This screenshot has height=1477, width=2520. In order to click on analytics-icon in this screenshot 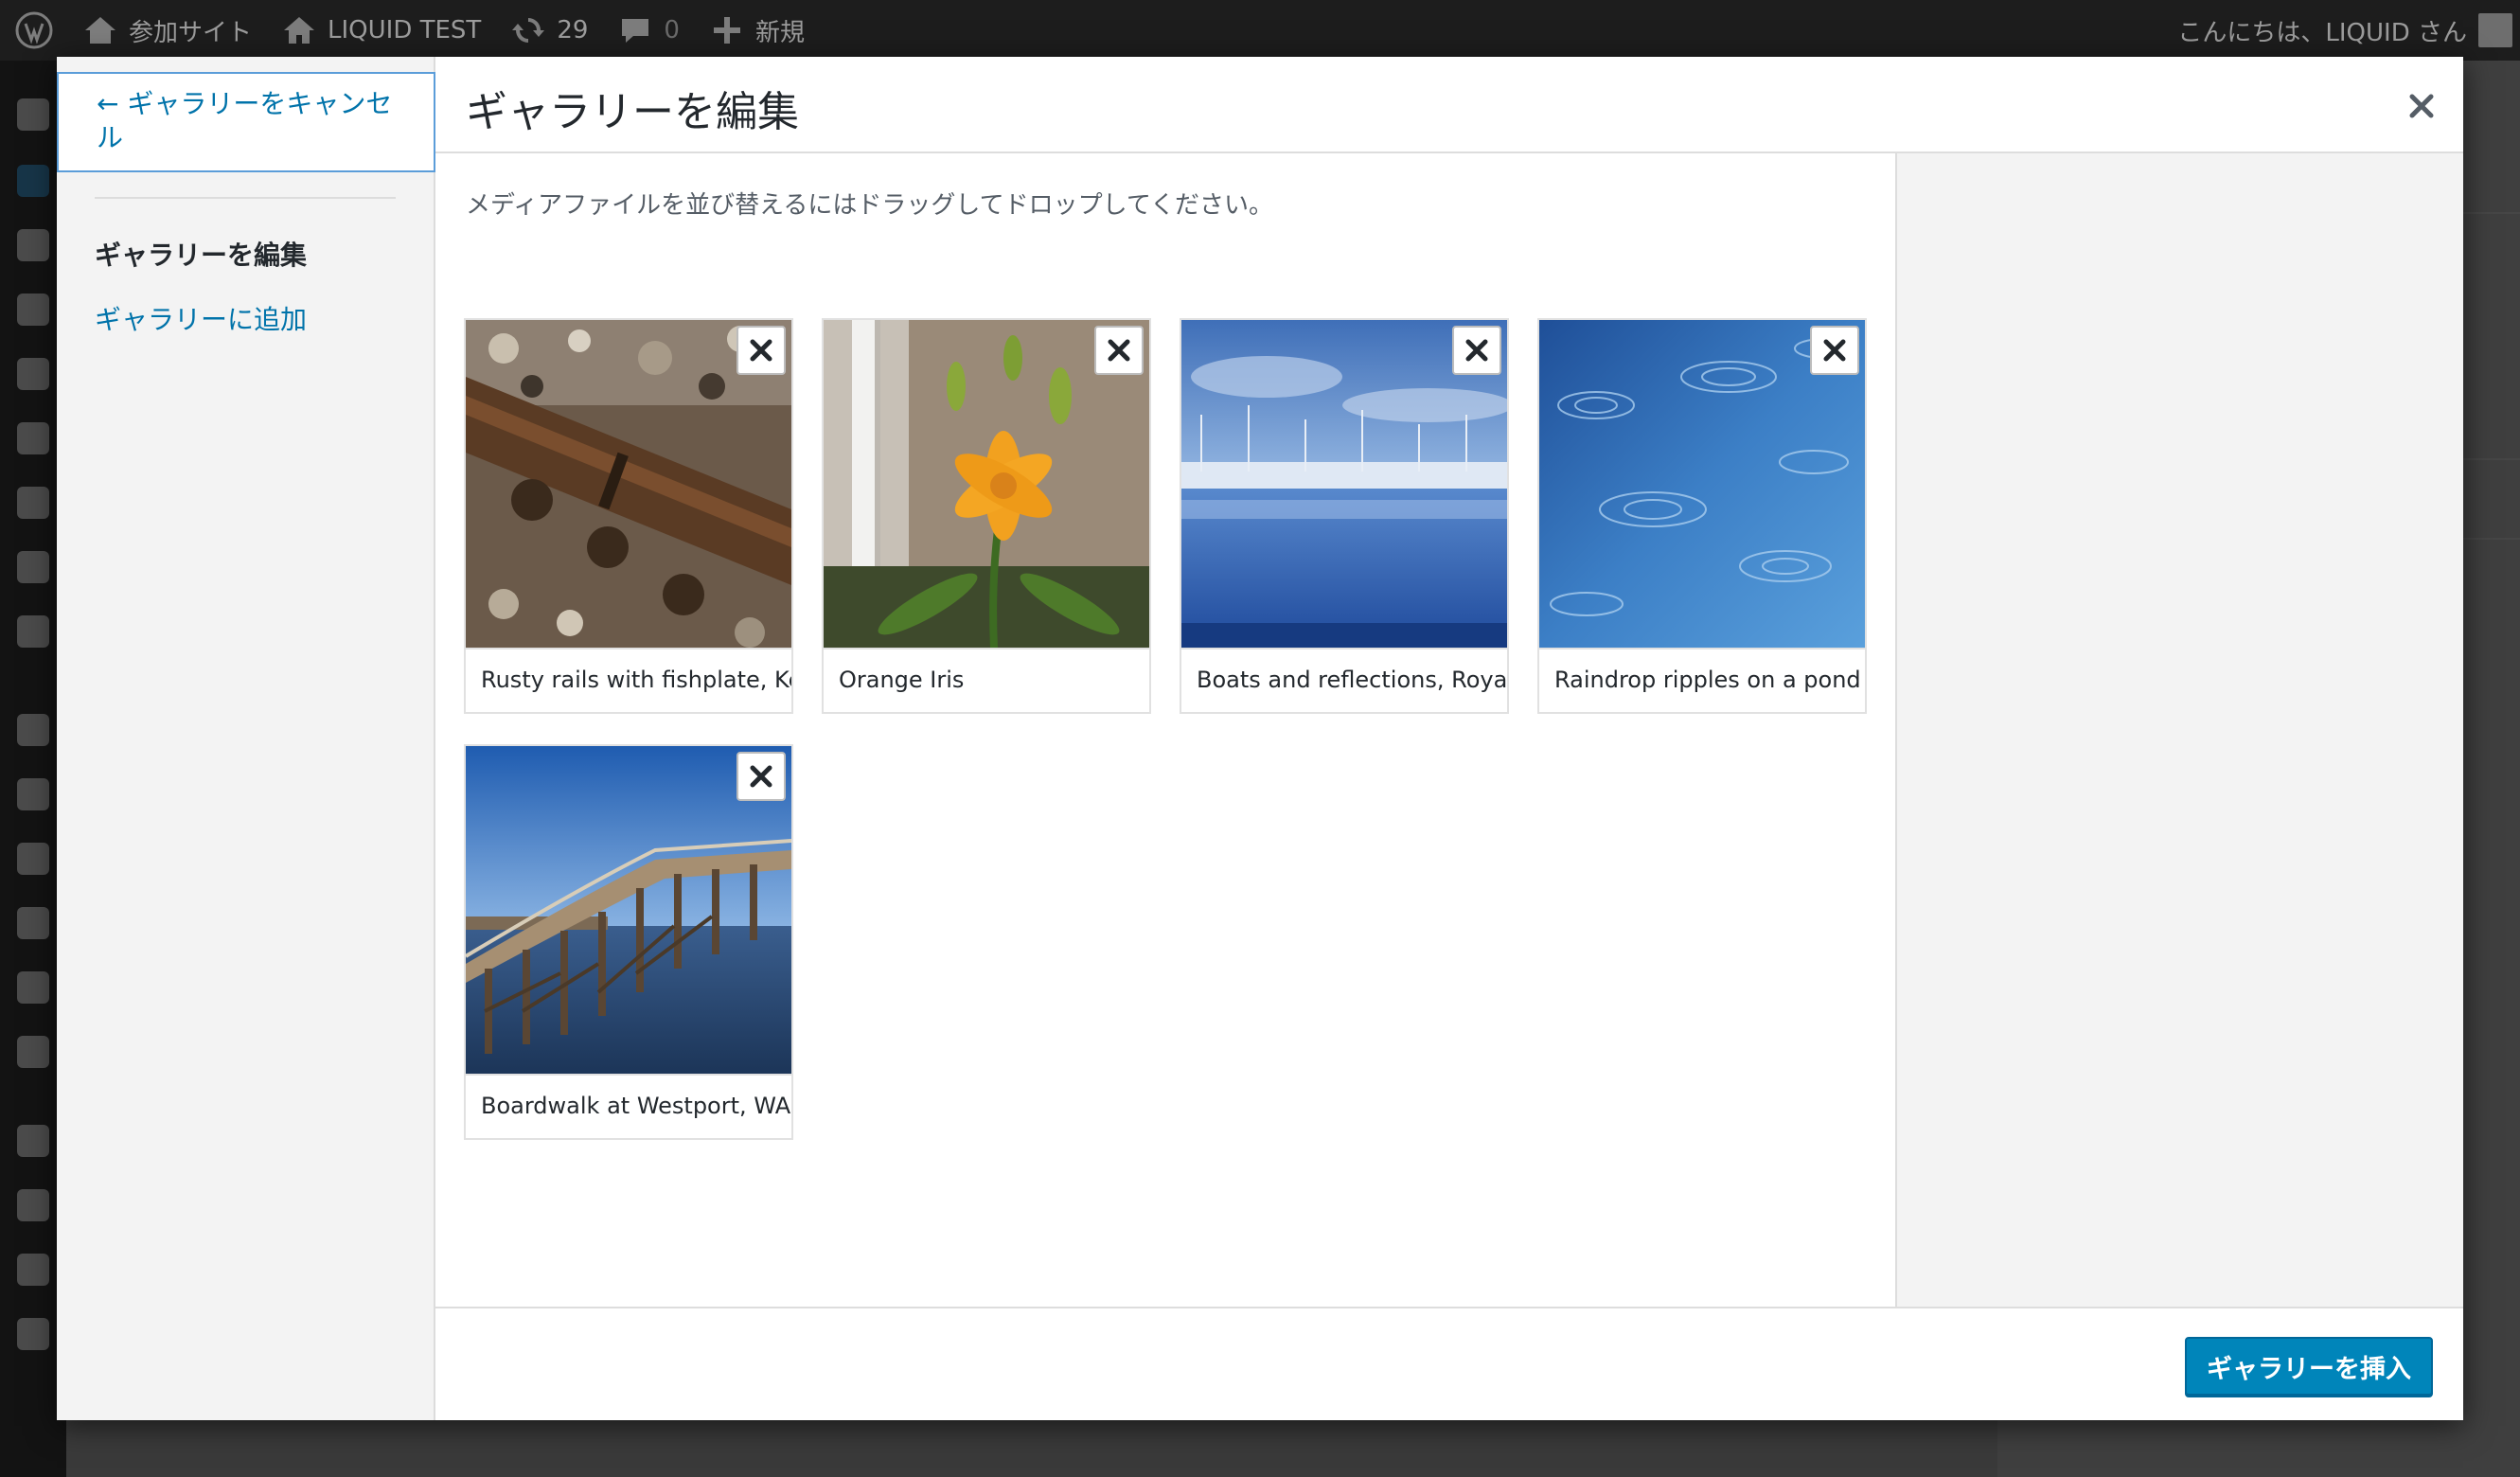, I will do `click(33, 1052)`.